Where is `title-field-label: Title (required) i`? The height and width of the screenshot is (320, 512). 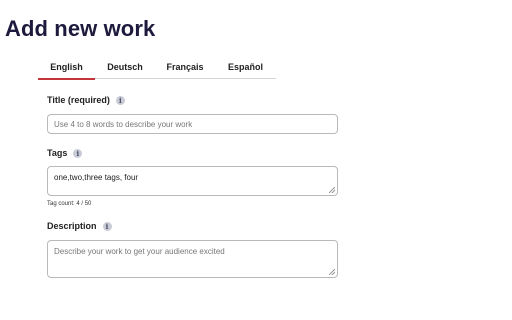 title-field-label: Title (required) i is located at coordinates (86, 100).